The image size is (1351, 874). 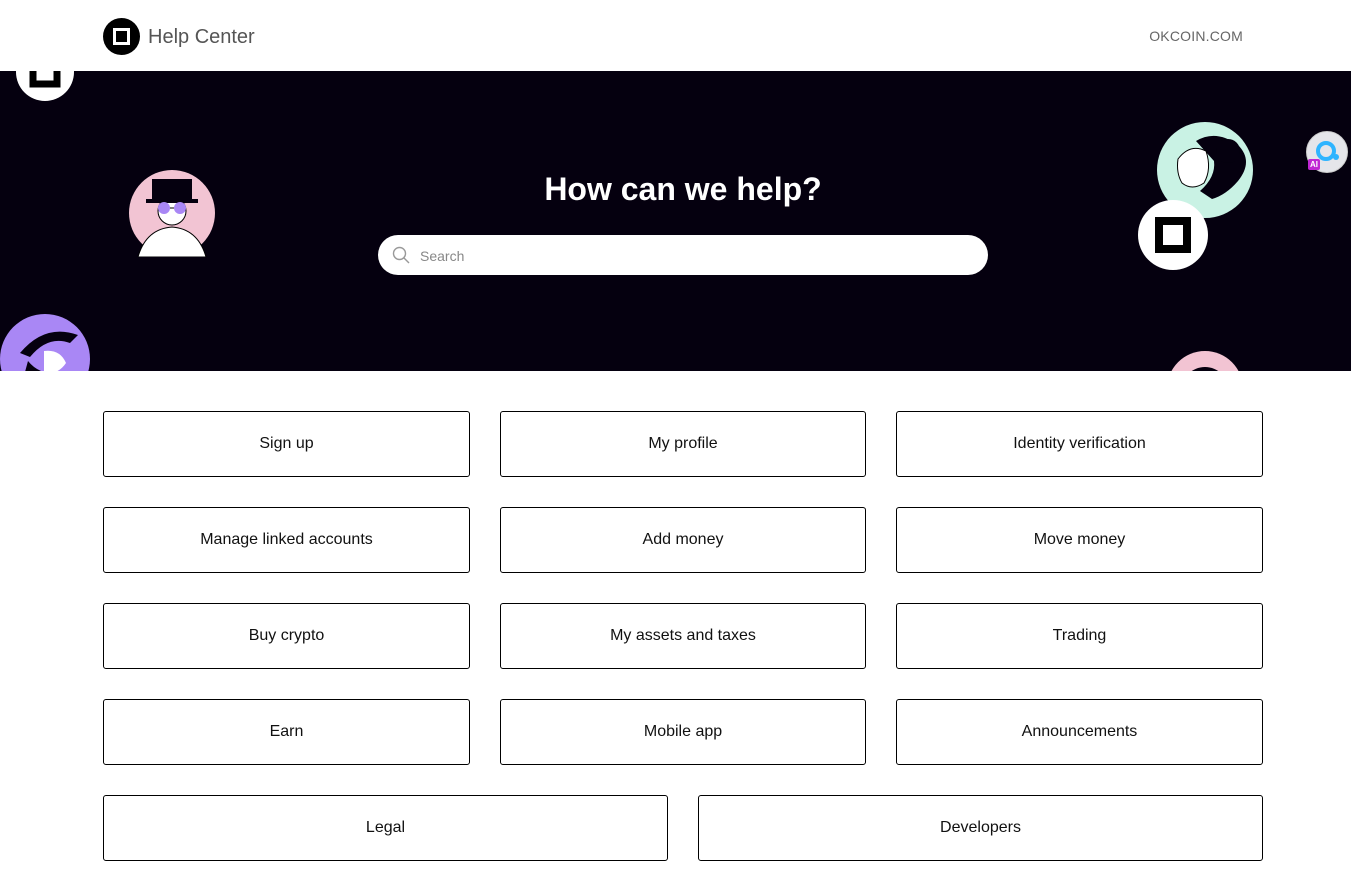 What do you see at coordinates (695, 256) in the screenshot?
I see `search-input` at bounding box center [695, 256].